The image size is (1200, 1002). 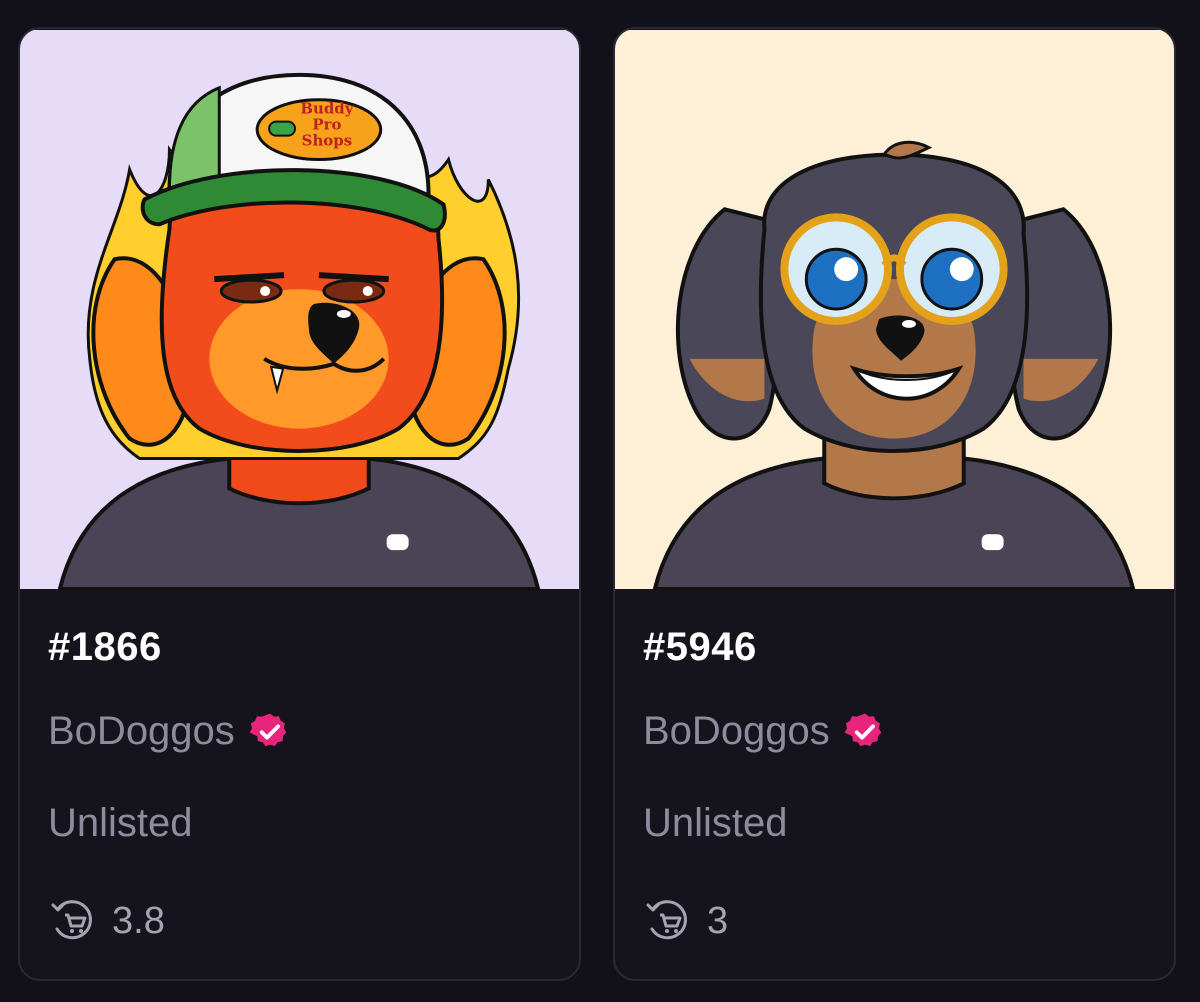 I want to click on token-id: #5946, so click(x=700, y=647).